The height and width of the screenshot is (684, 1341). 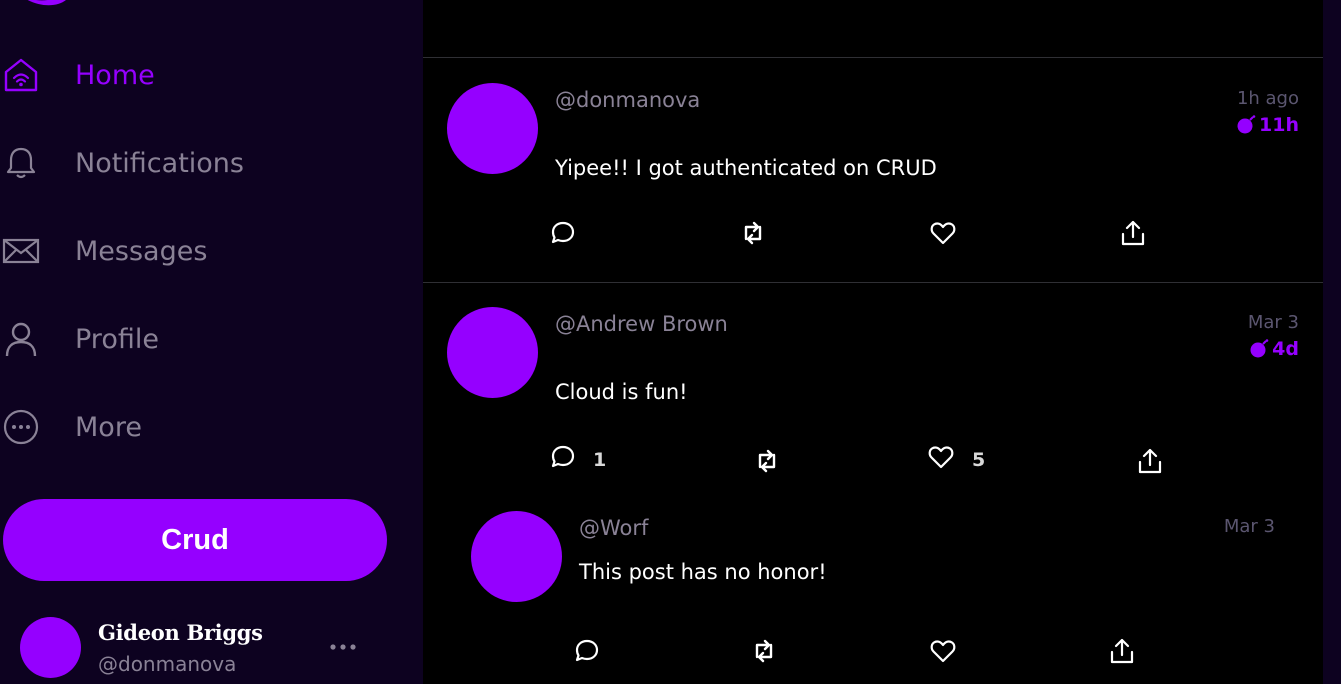 What do you see at coordinates (641, 324) in the screenshot?
I see `post-handle: @Andrew Brown` at bounding box center [641, 324].